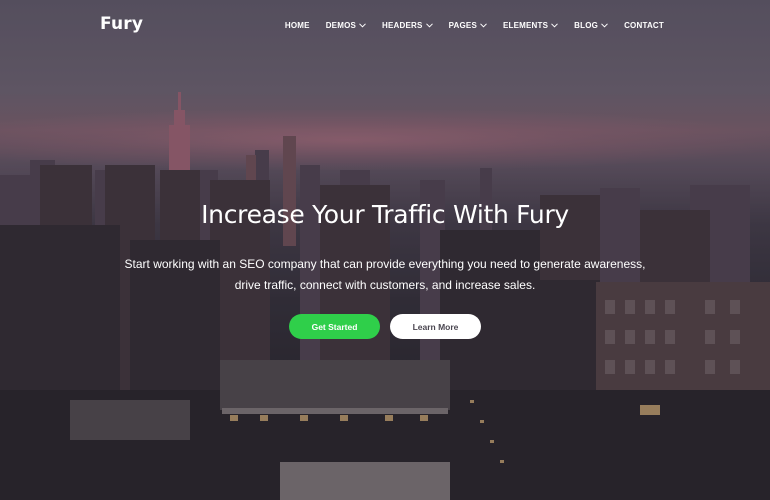 The width and height of the screenshot is (770, 500). What do you see at coordinates (385, 214) in the screenshot?
I see `hero-headline: Increase Your Traffic With Fury` at bounding box center [385, 214].